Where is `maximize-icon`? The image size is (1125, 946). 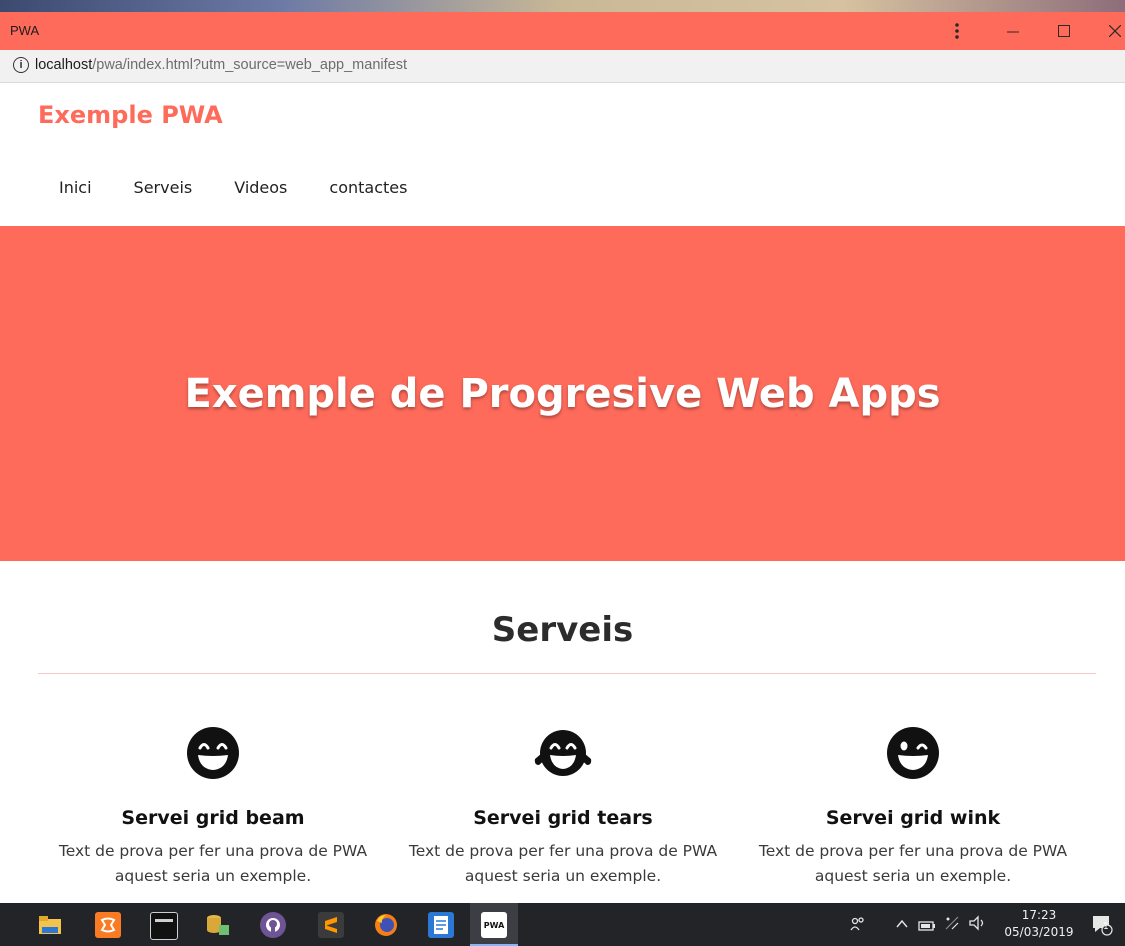 maximize-icon is located at coordinates (1064, 31).